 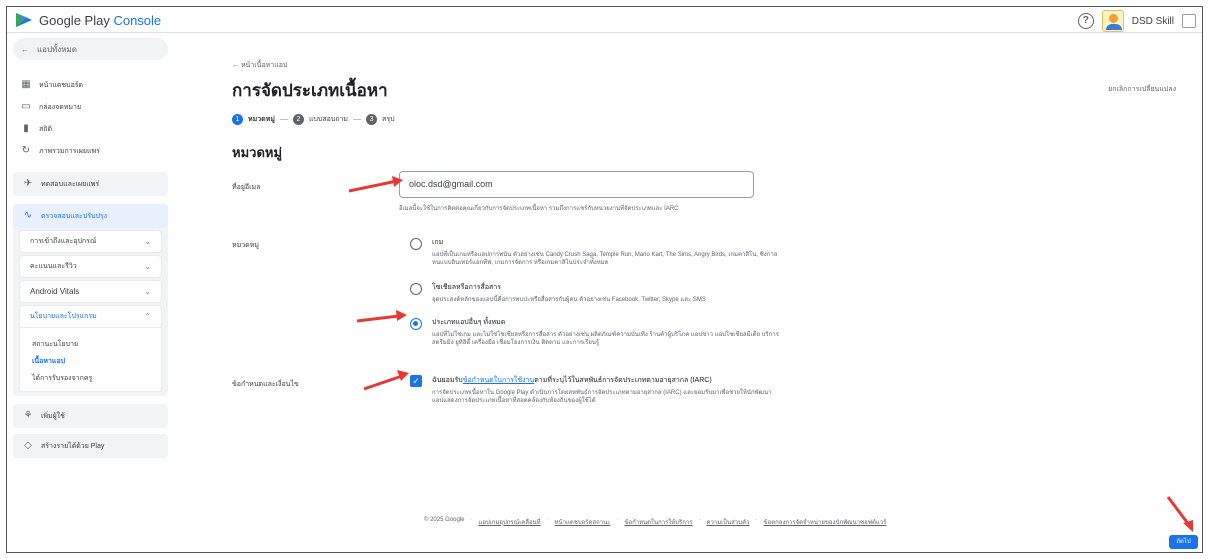 I want to click on stepper: 1 หมวดหมู่ 2 แบบสอบถาม 3 สรุป, so click(x=313, y=119).